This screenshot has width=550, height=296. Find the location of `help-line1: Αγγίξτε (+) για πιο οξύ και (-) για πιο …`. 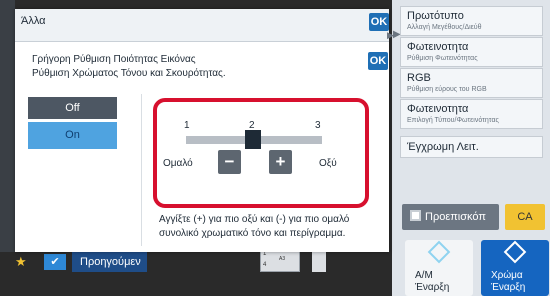

help-line1: Αγγίξτε (+) για πιο οξύ και (-) για πιο … is located at coordinates (254, 219).